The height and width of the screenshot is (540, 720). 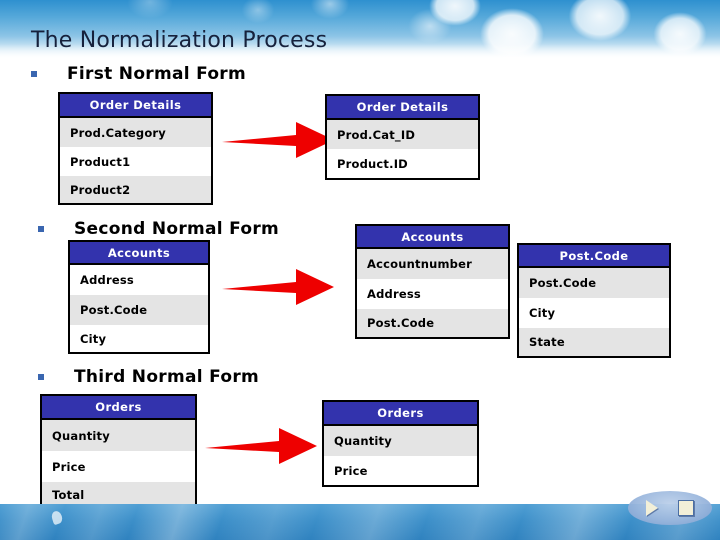 I want to click on table-row: Prod.Category, so click(x=135, y=132).